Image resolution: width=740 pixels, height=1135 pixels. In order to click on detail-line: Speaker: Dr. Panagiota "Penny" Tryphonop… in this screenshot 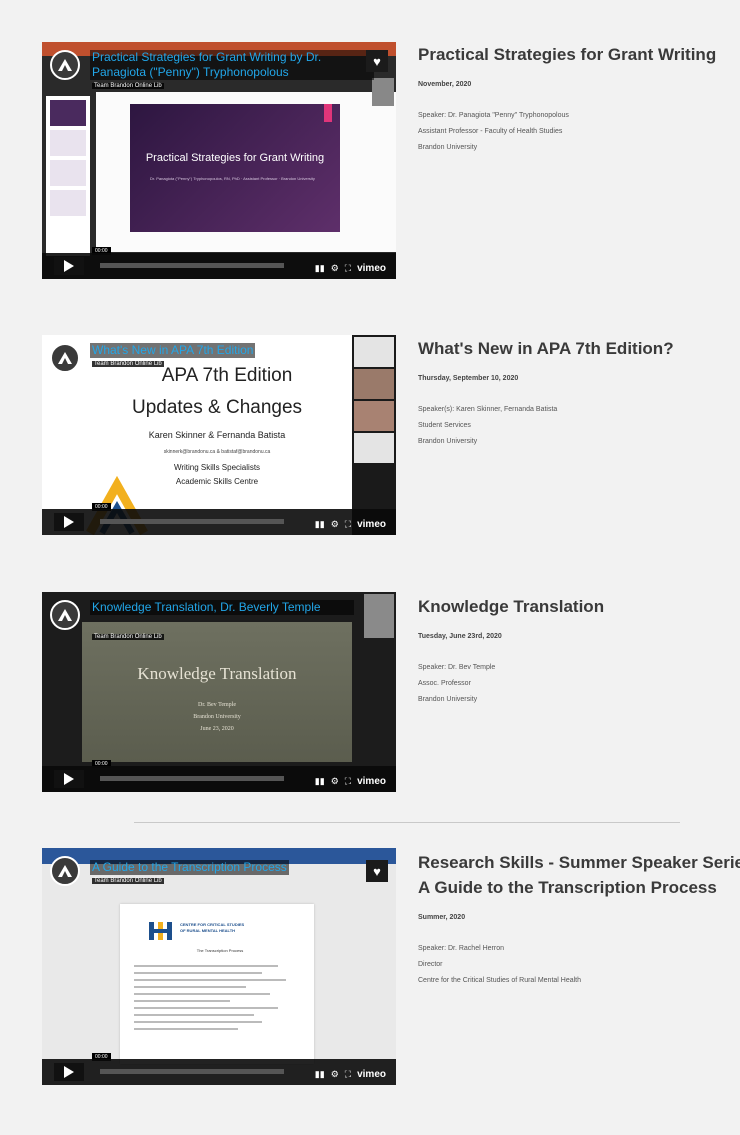, I will do `click(493, 115)`.